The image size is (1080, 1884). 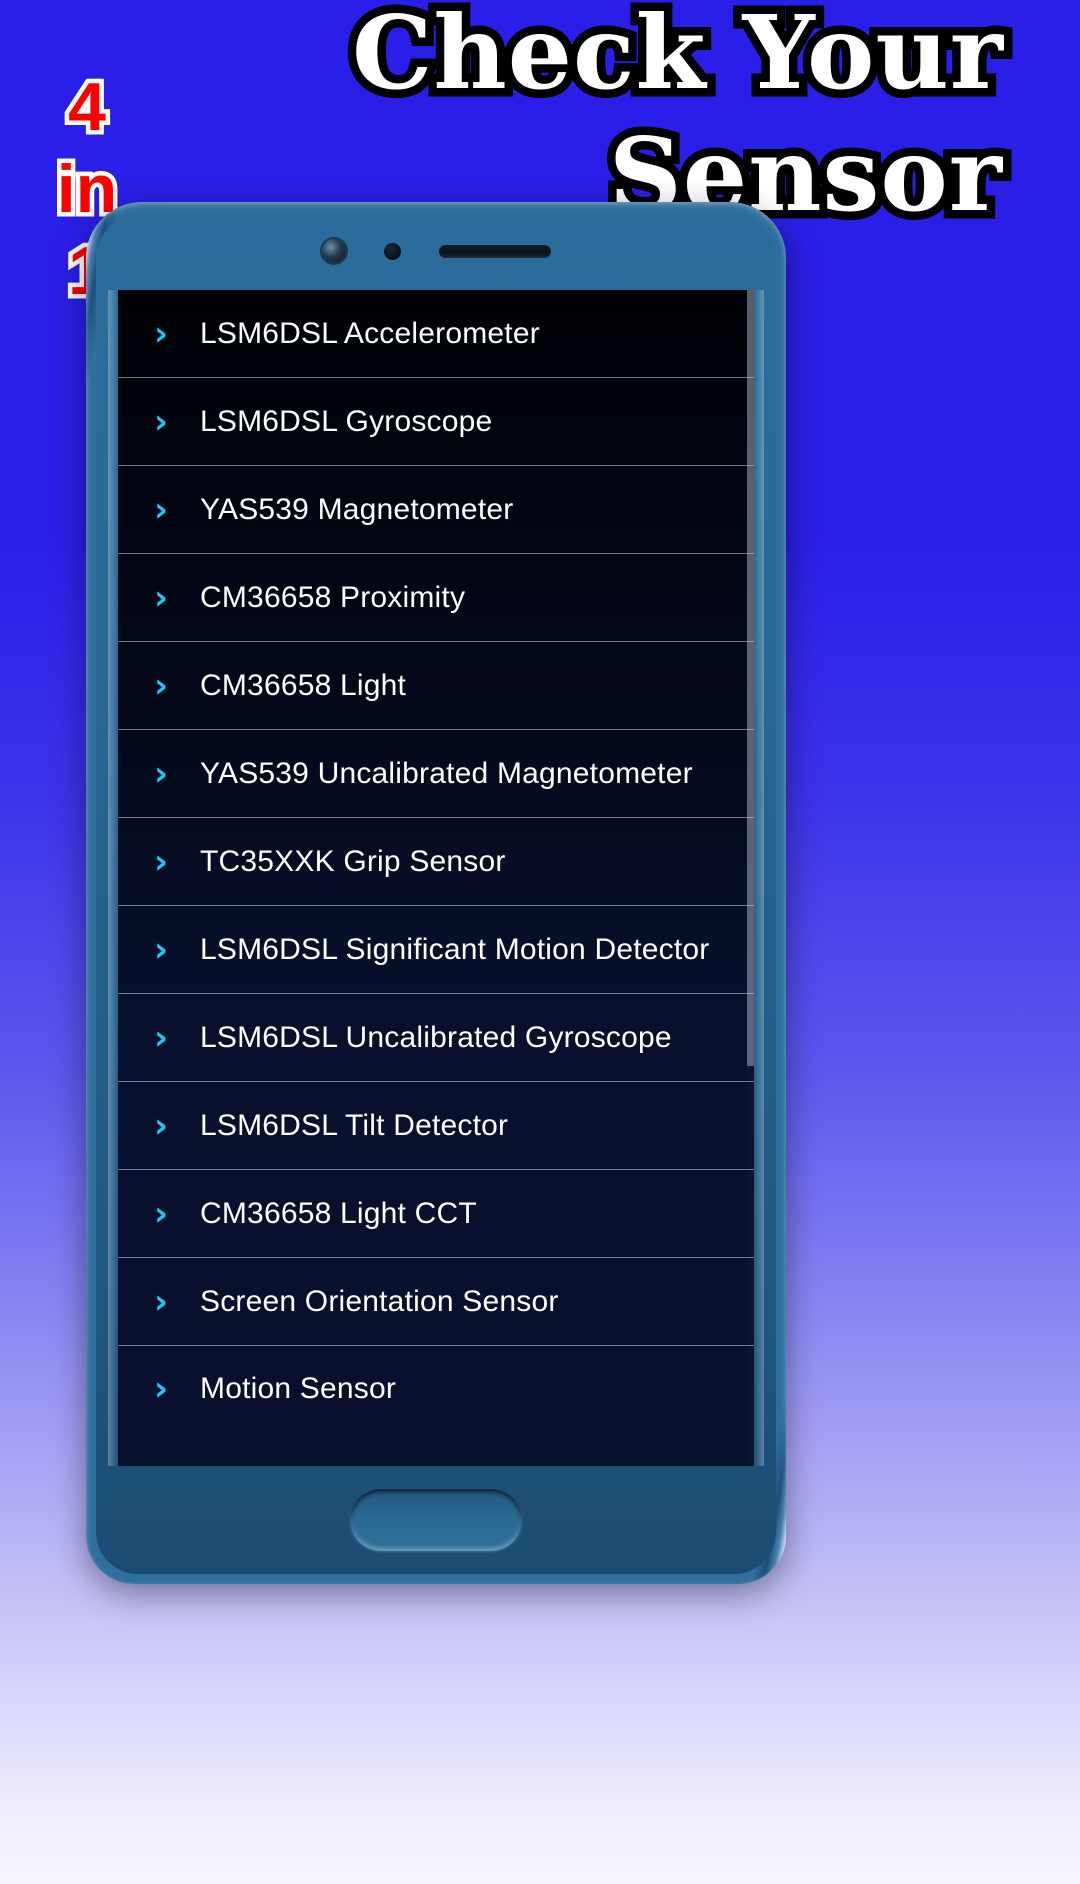 What do you see at coordinates (303, 685) in the screenshot?
I see `sensor-name-label: CM36658 Light` at bounding box center [303, 685].